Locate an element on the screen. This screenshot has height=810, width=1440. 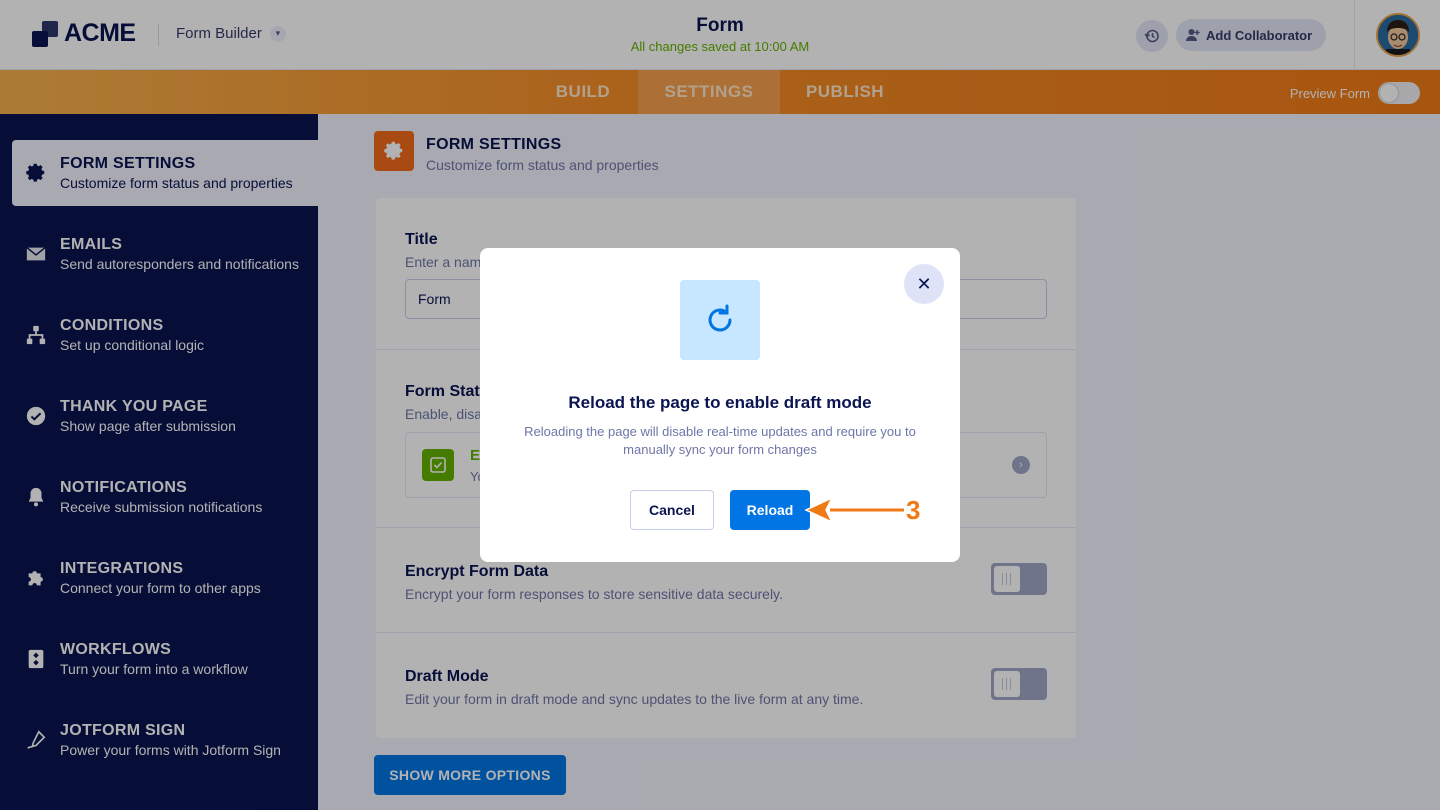
close-button: ✕ is located at coordinates (924, 284).